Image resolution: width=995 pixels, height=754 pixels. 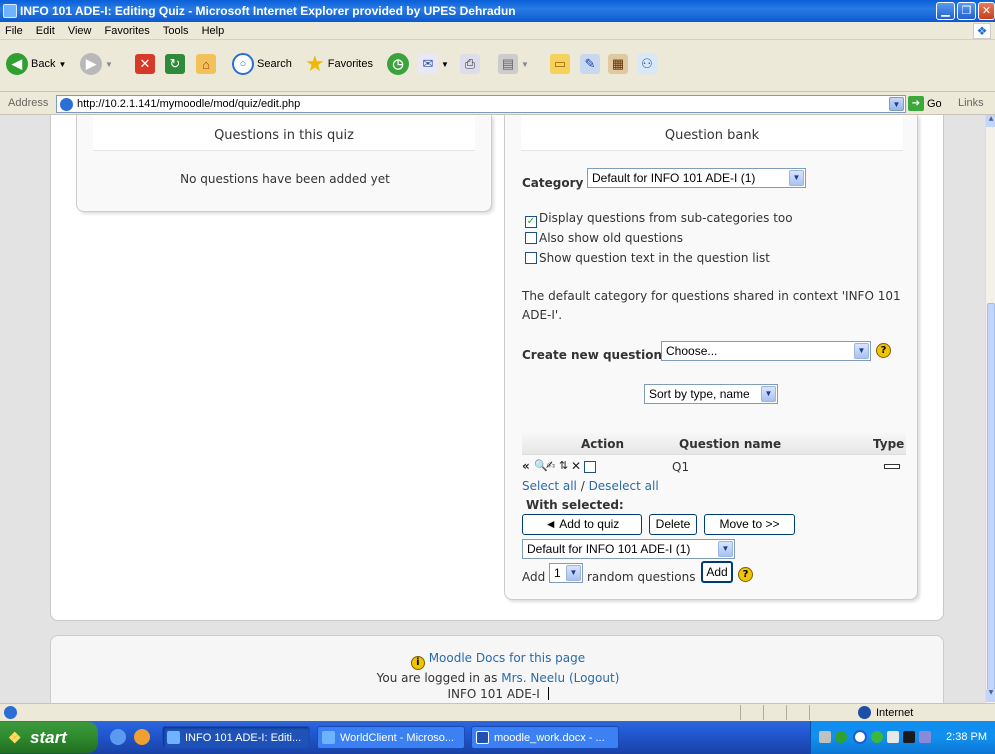 What do you see at coordinates (576, 466) in the screenshot?
I see `delete-icon: ✕` at bounding box center [576, 466].